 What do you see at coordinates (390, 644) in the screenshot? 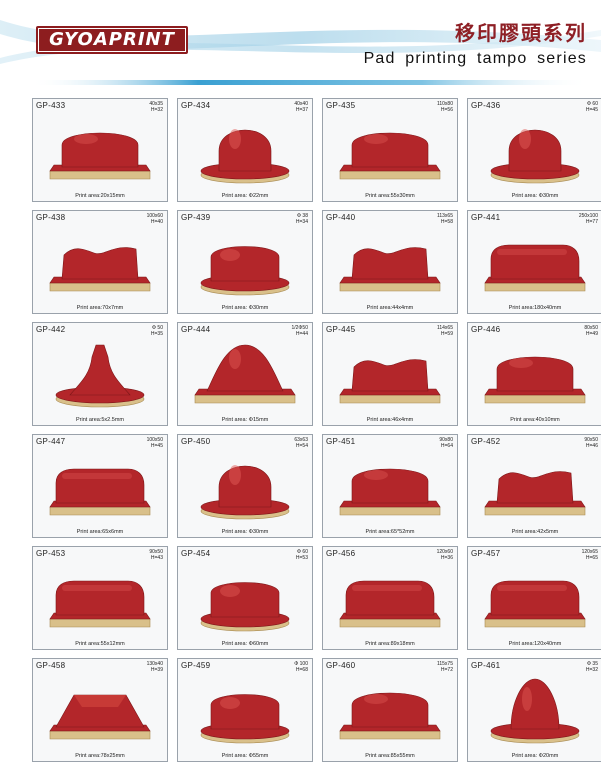
I see `print-area: Print area:89x18mm` at bounding box center [390, 644].